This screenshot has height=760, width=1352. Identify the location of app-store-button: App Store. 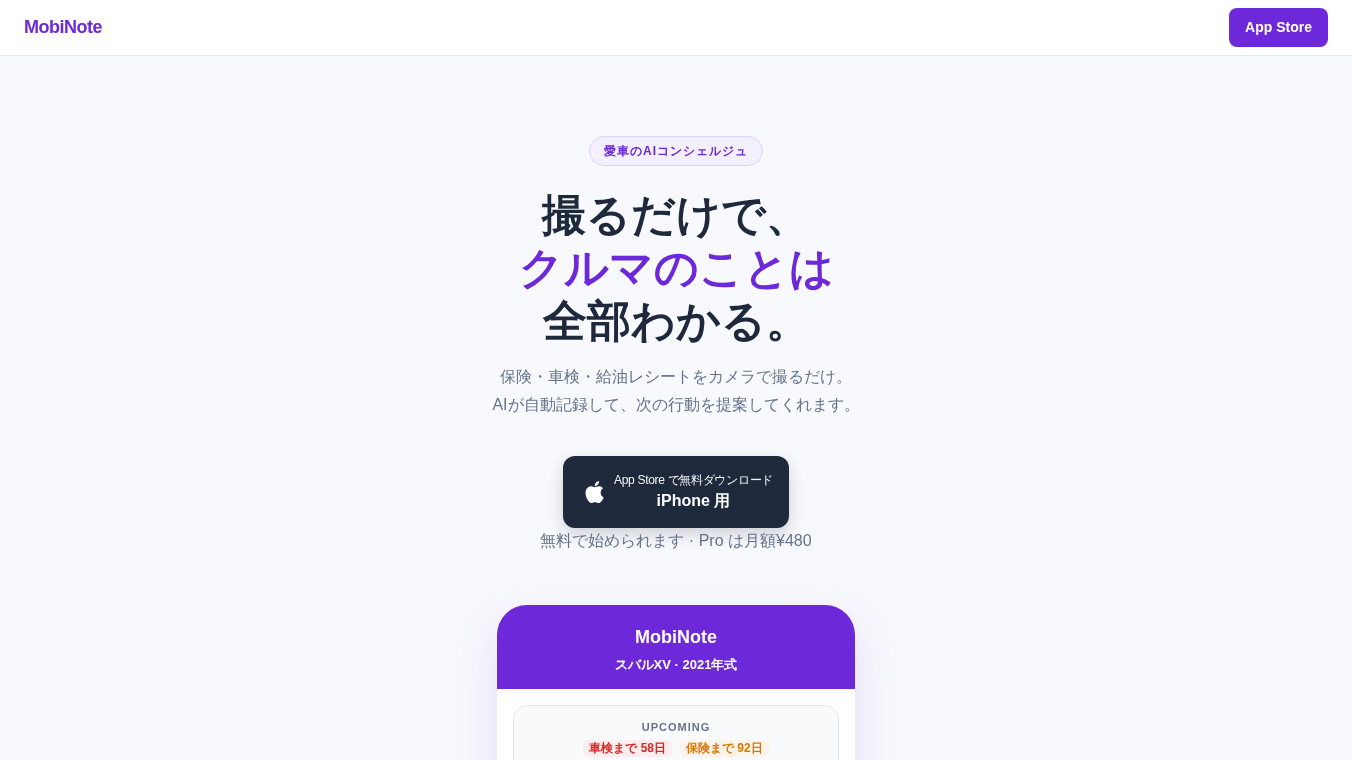
(1278, 27).